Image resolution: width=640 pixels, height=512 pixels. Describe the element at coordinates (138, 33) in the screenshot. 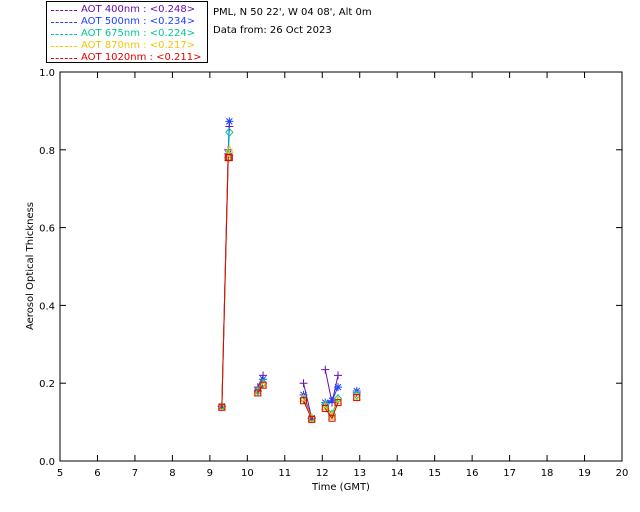

I see `legend-label: AOT 675nm : <0.224>` at that location.